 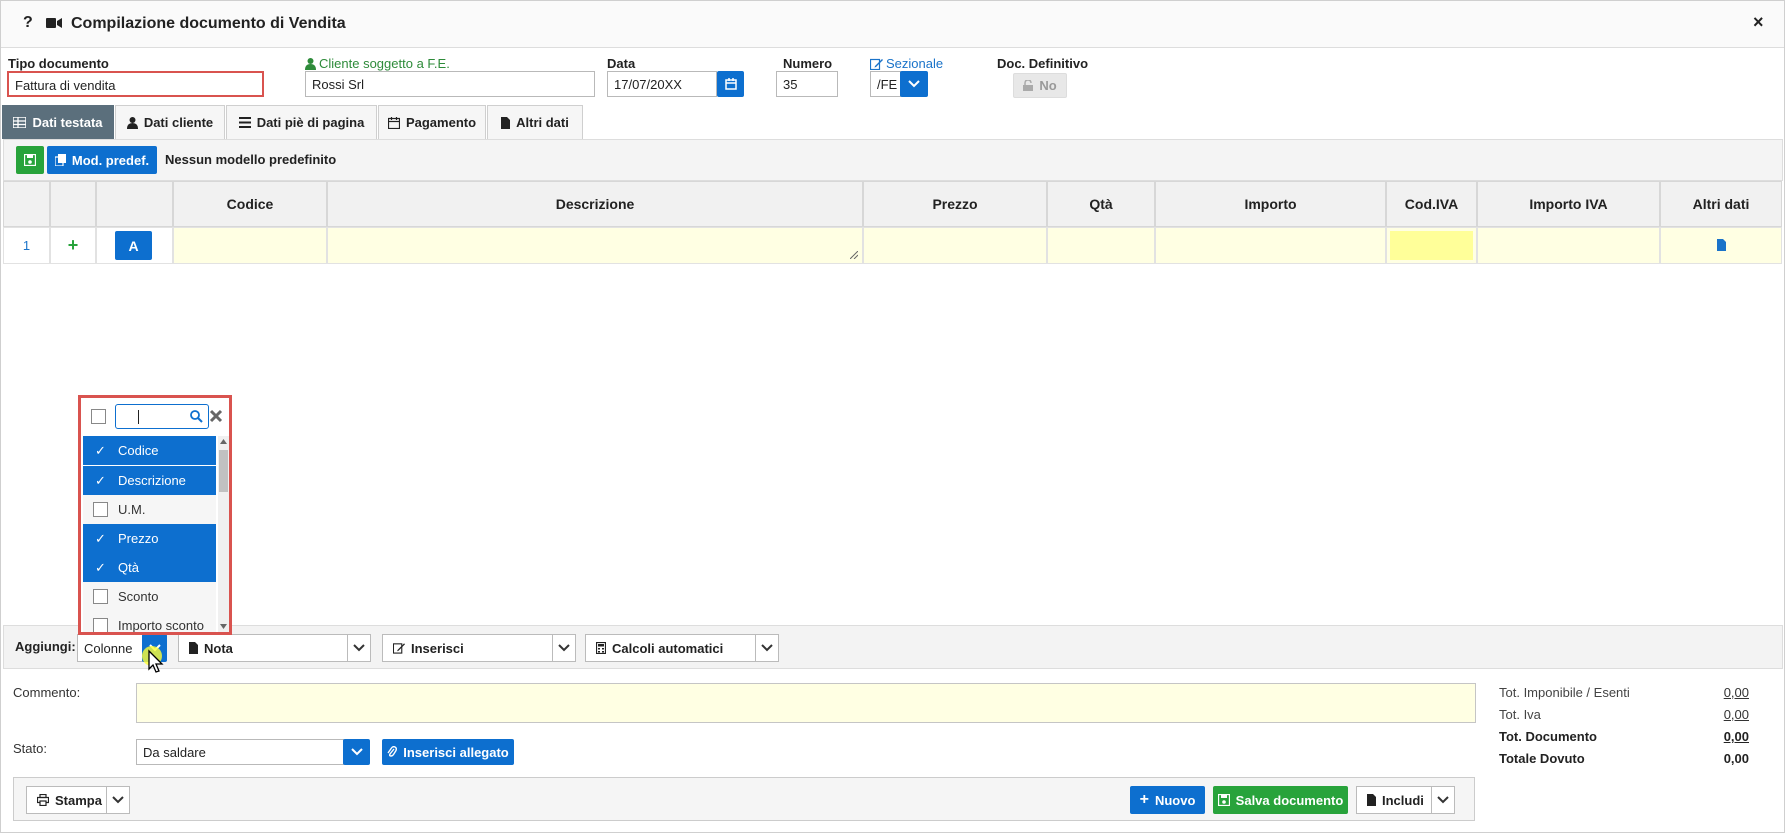 What do you see at coordinates (915, 63) in the screenshot?
I see `sezionale-label: Sezionale` at bounding box center [915, 63].